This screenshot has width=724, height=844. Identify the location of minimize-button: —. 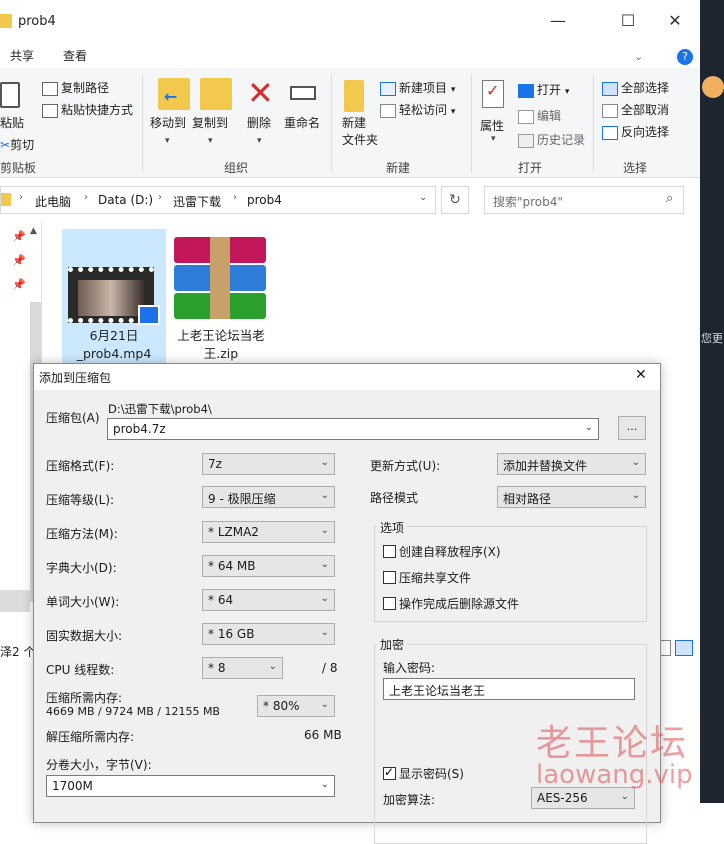
(558, 21).